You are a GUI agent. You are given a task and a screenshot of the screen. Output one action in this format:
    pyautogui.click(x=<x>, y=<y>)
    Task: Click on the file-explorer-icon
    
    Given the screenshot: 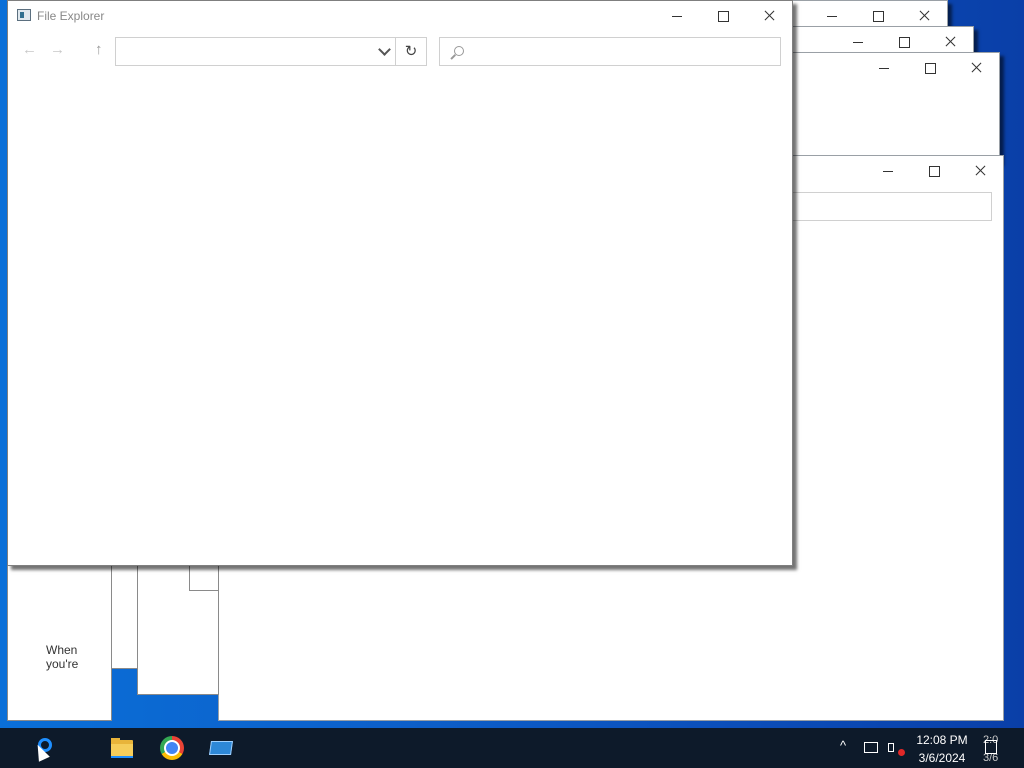 What is the action you would take?
    pyautogui.click(x=24, y=15)
    